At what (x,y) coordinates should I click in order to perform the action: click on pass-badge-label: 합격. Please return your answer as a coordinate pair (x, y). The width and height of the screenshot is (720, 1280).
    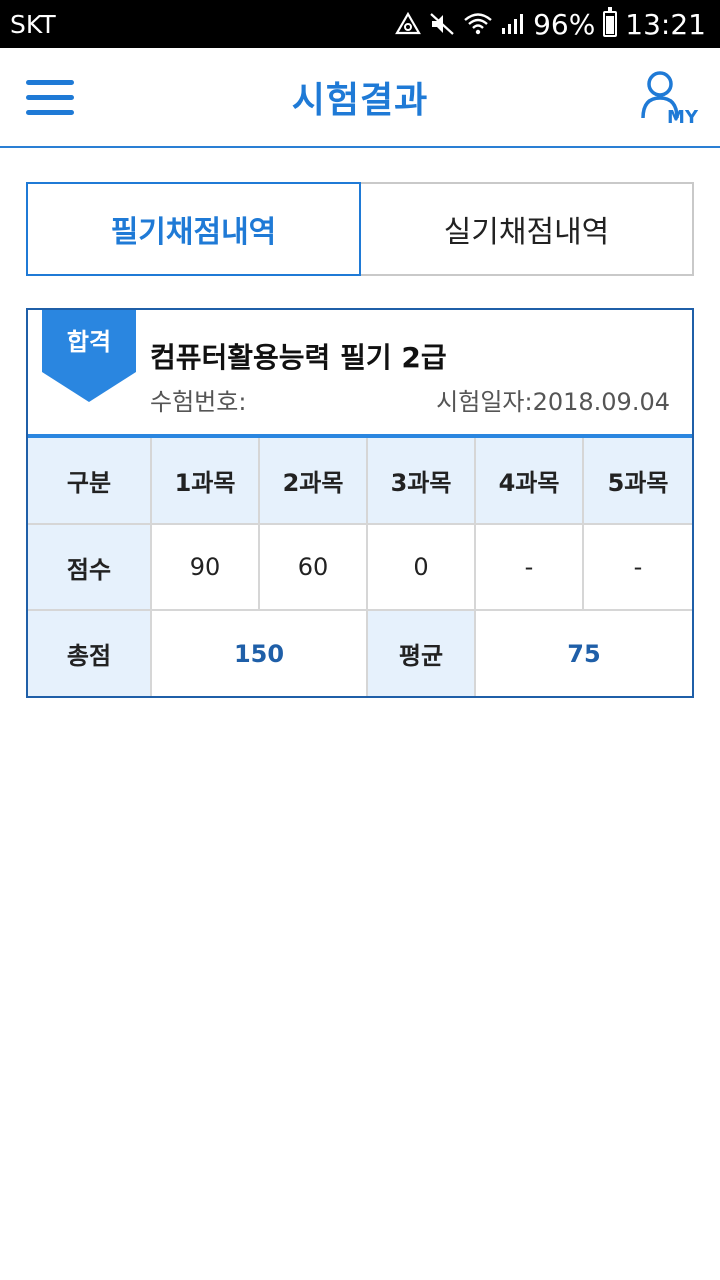
    Looking at the image, I should click on (89, 342).